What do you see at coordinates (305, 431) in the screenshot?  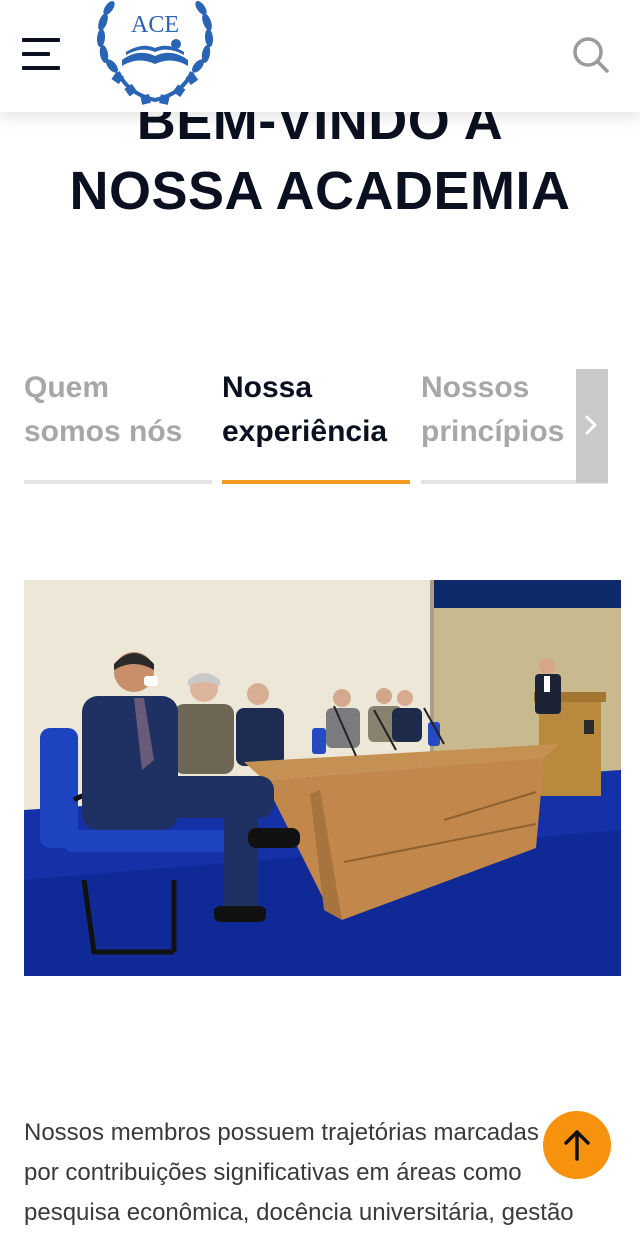 I see `tab-label-line-2: experiência` at bounding box center [305, 431].